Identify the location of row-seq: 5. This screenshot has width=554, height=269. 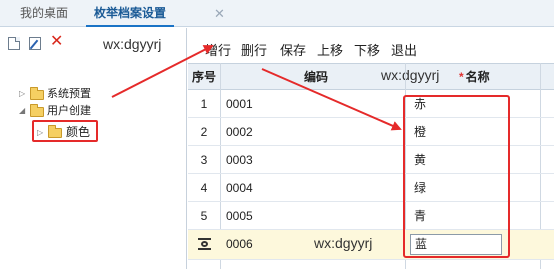
(204, 216).